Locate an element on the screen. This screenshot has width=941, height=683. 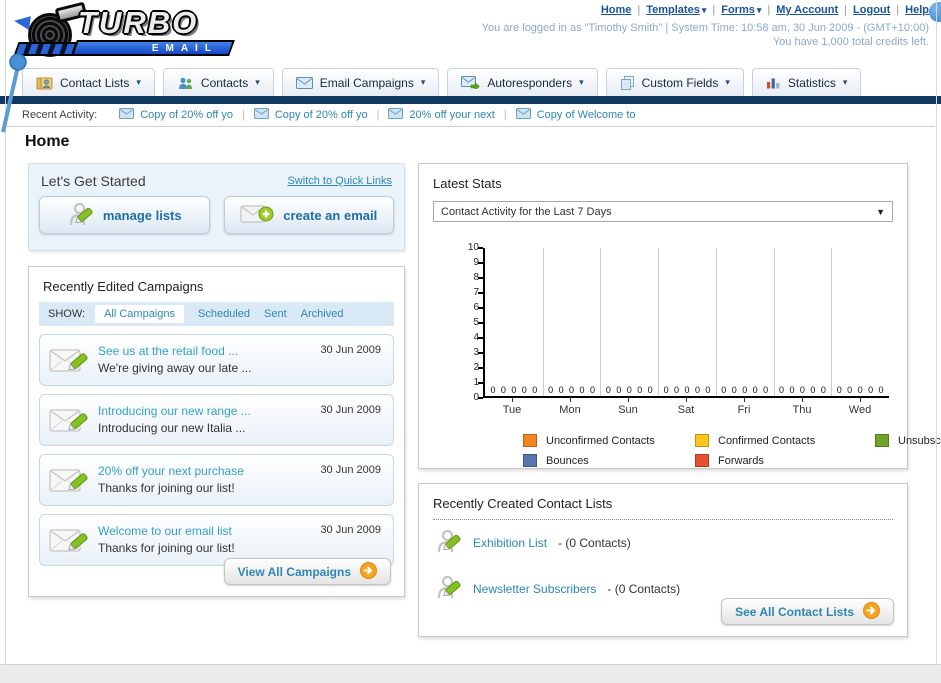
tab-contacts: Contacts ▾ is located at coordinates (218, 82).